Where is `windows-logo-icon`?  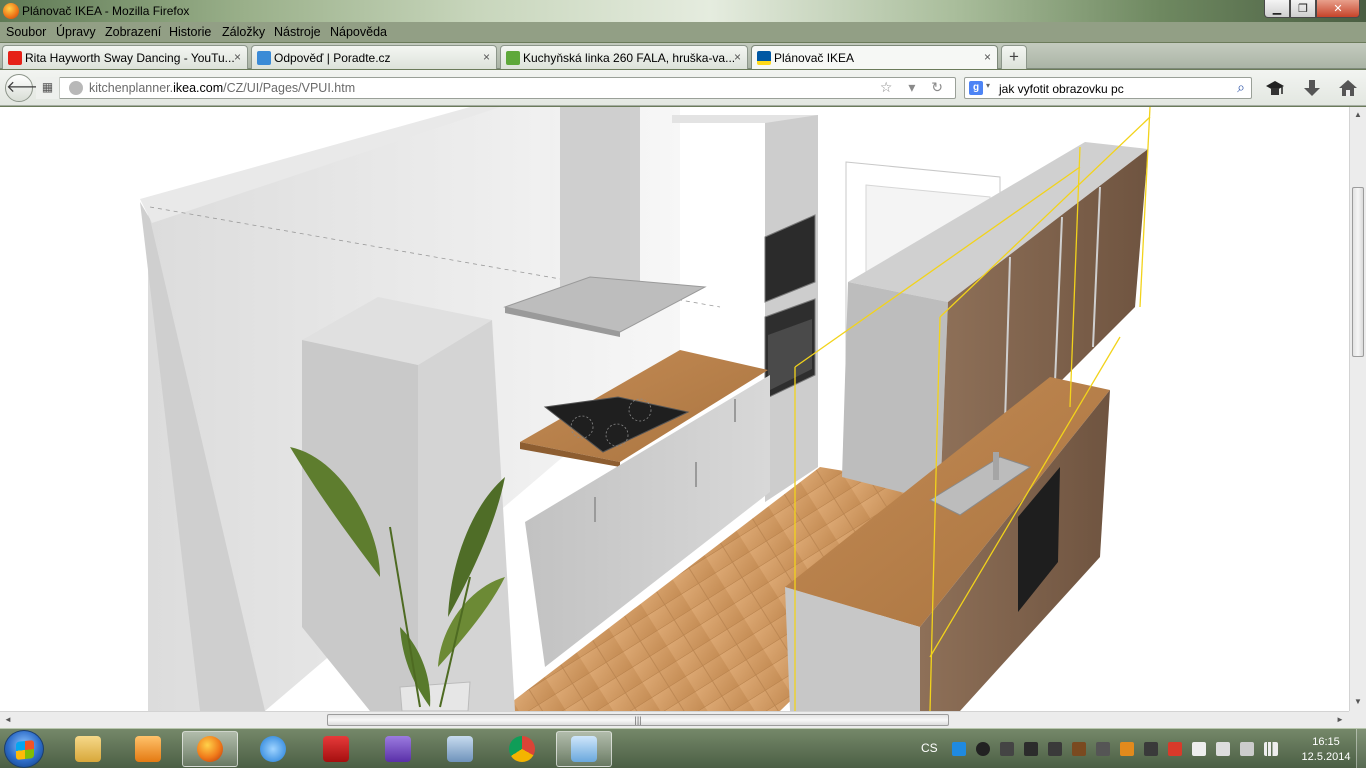
windows-logo-icon is located at coordinates (25, 750).